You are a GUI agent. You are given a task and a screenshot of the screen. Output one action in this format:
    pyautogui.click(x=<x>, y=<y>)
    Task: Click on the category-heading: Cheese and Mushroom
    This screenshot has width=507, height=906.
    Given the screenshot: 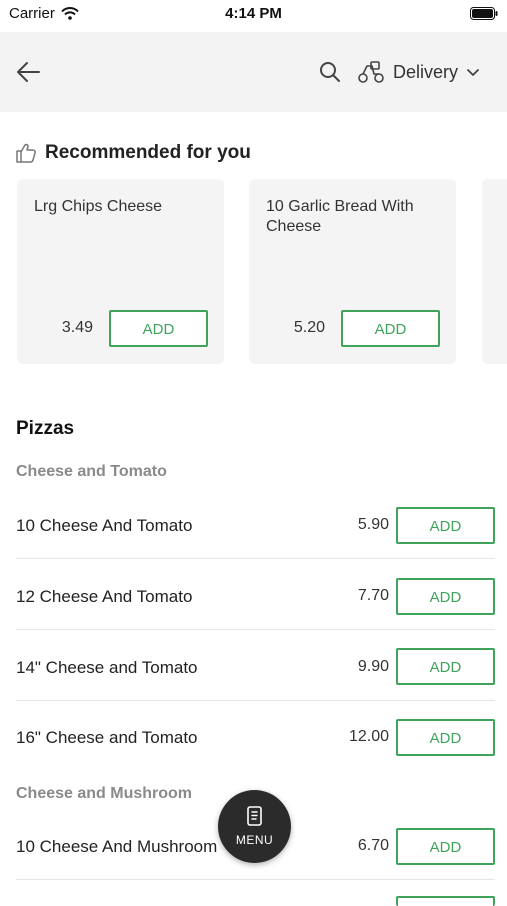 What is the action you would take?
    pyautogui.click(x=104, y=793)
    